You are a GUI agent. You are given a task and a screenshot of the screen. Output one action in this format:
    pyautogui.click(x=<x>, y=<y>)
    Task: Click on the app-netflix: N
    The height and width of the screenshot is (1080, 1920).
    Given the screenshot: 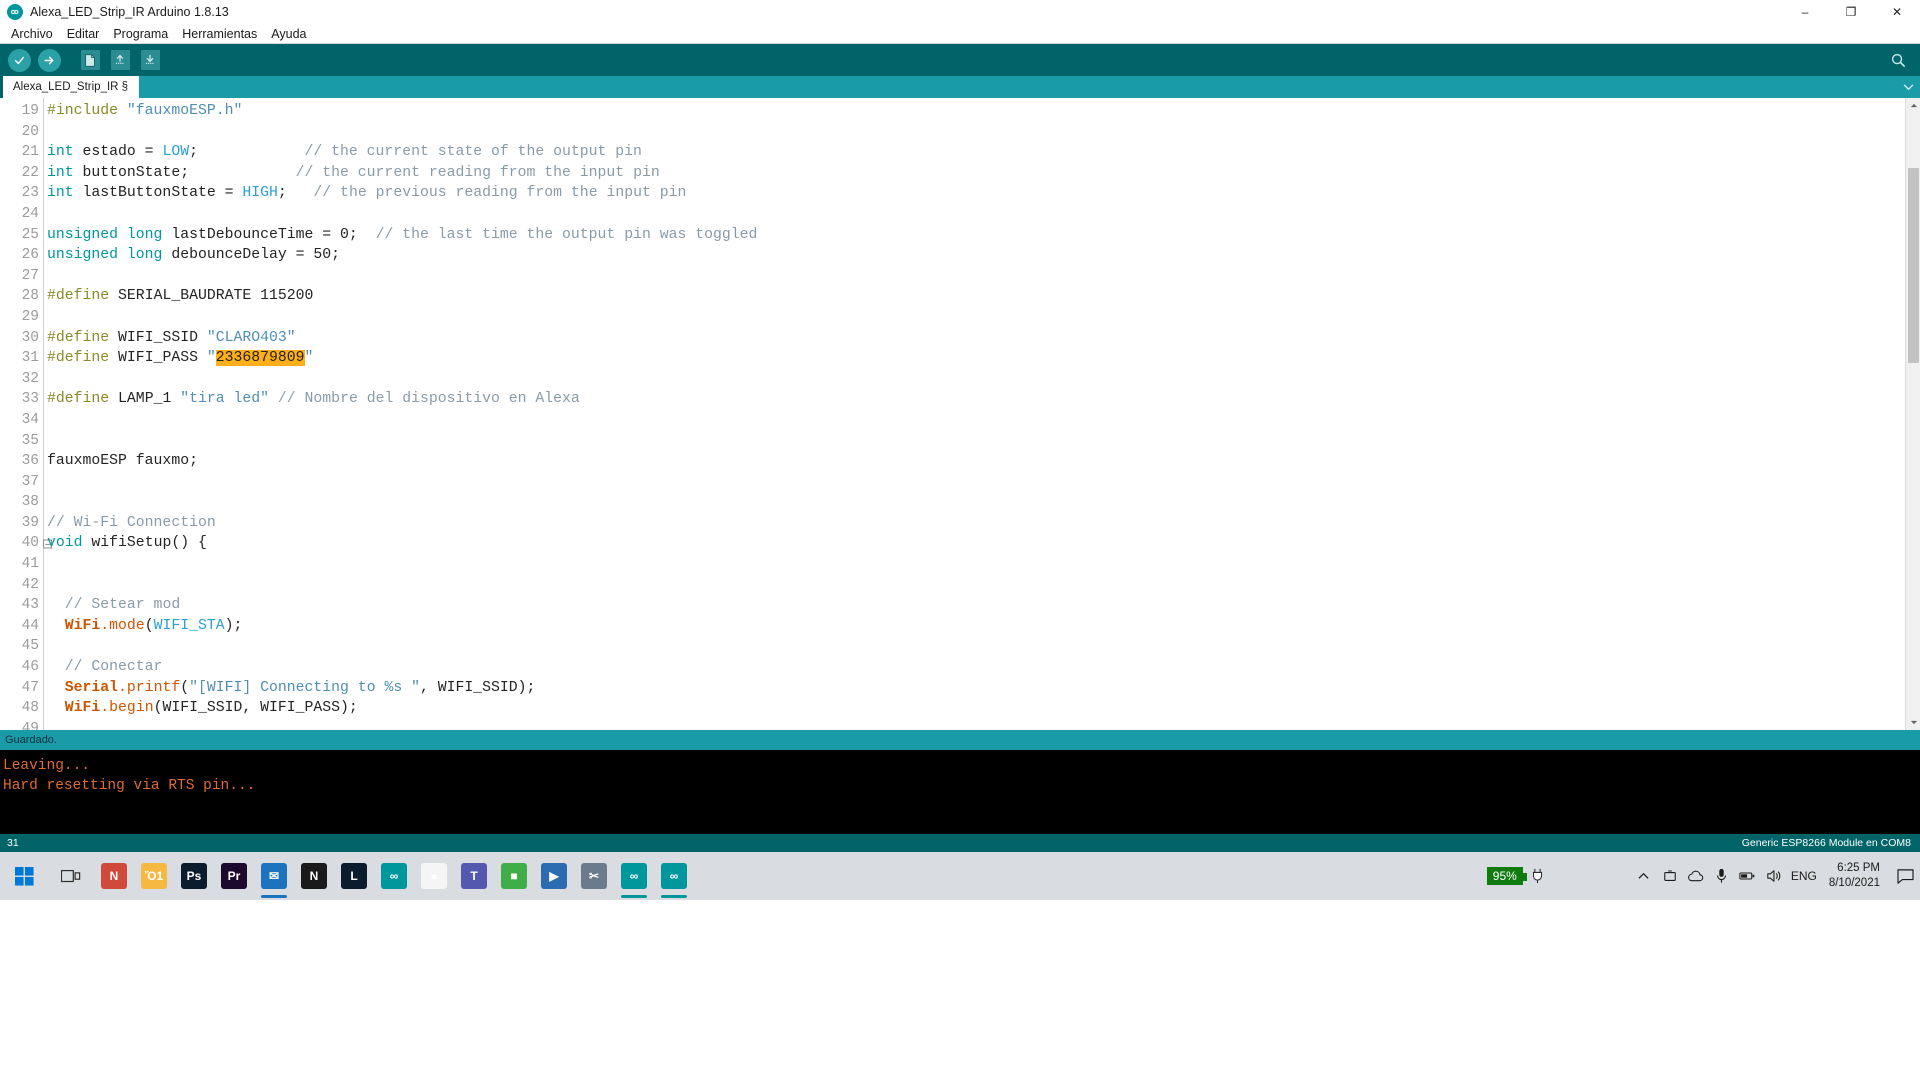 What is the action you would take?
    pyautogui.click(x=314, y=876)
    